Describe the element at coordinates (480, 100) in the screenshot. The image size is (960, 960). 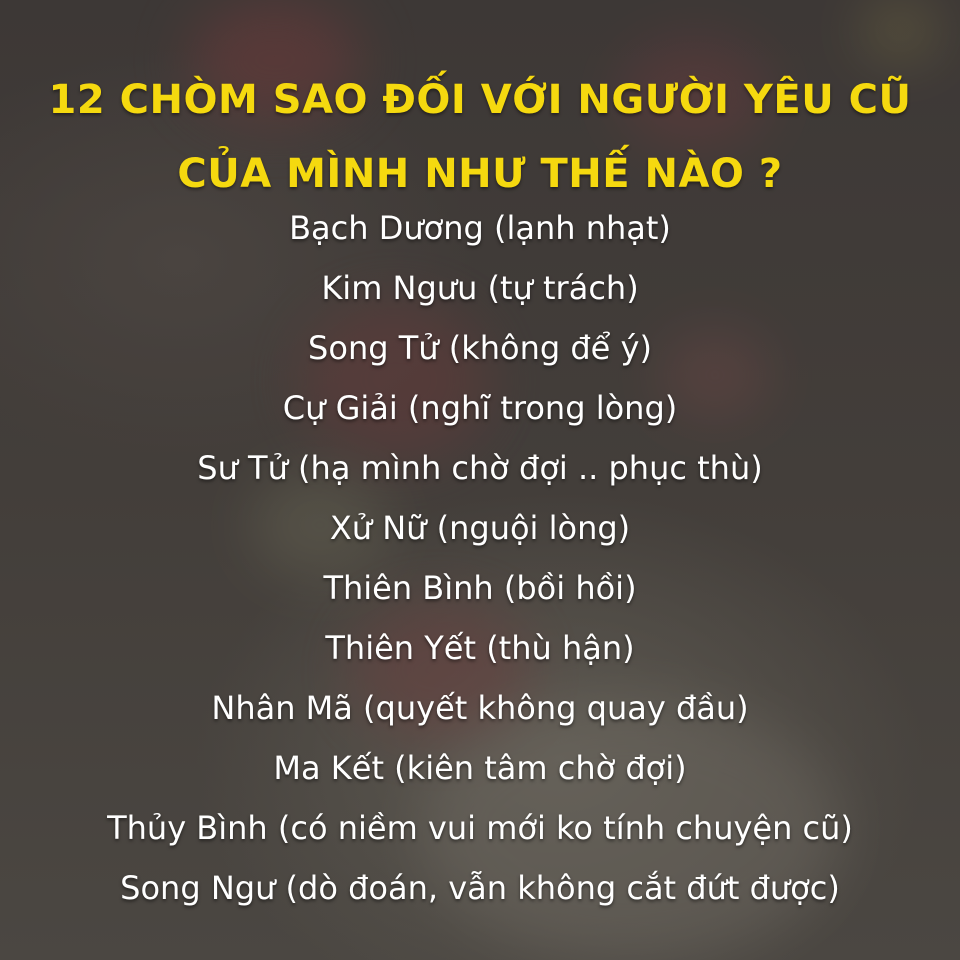
I see `title-line-1: 12 CHÒM SAO ĐỐI VỚI NGƯỜI YÊU CŨ` at that location.